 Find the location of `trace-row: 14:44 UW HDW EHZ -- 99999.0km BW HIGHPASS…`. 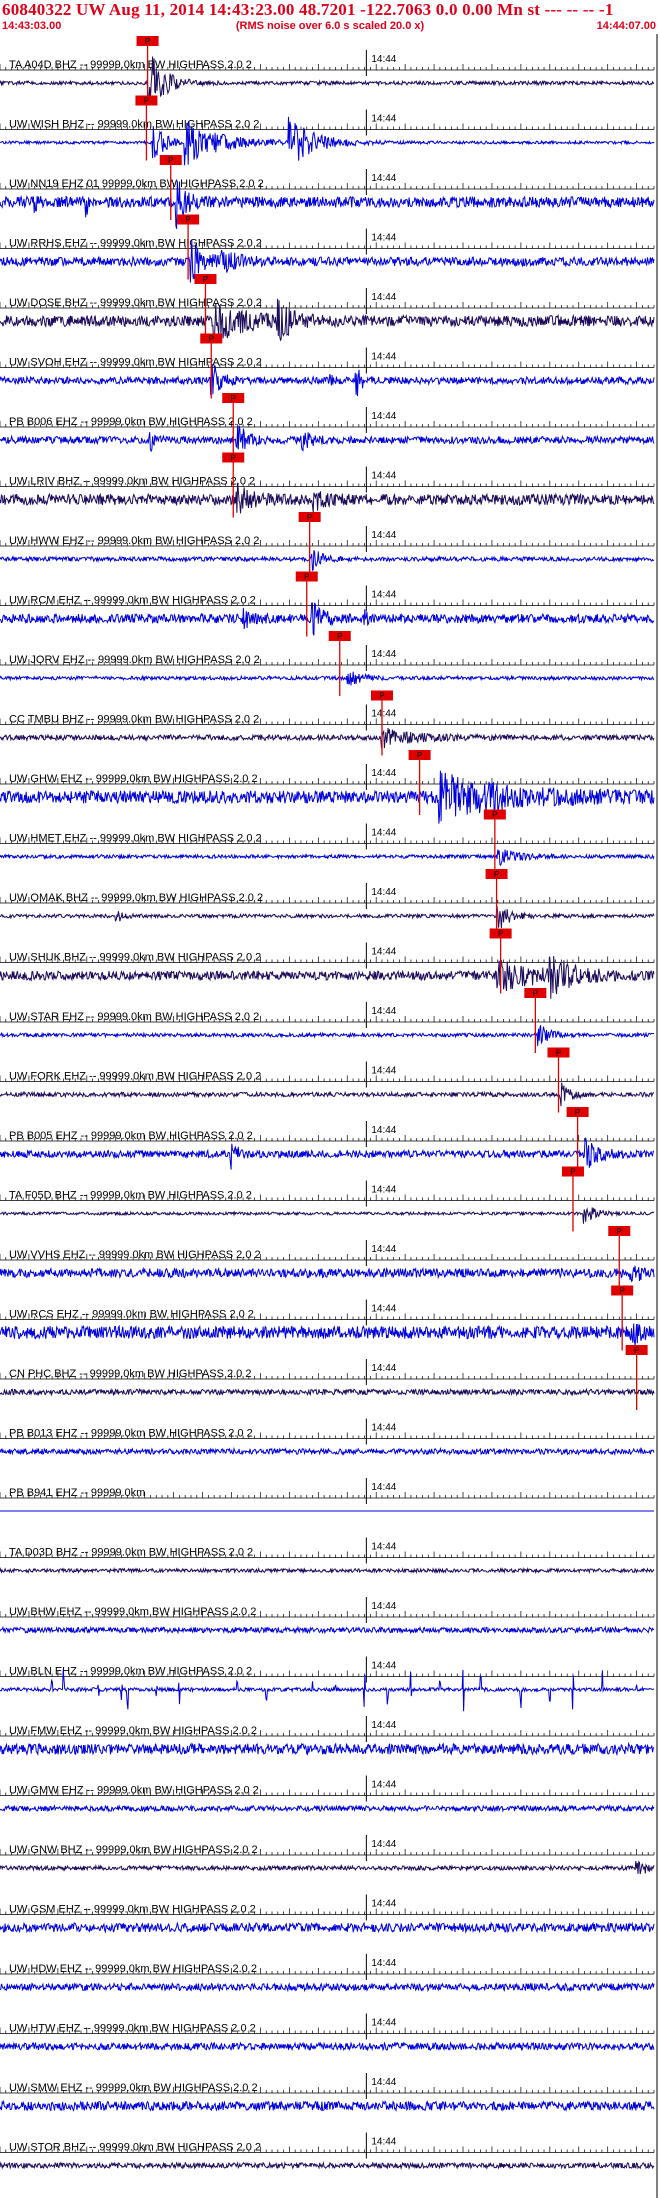

trace-row: 14:44 UW HDW EHZ -- 99999.0km BW HIGHPASS… is located at coordinates (327, 1973).